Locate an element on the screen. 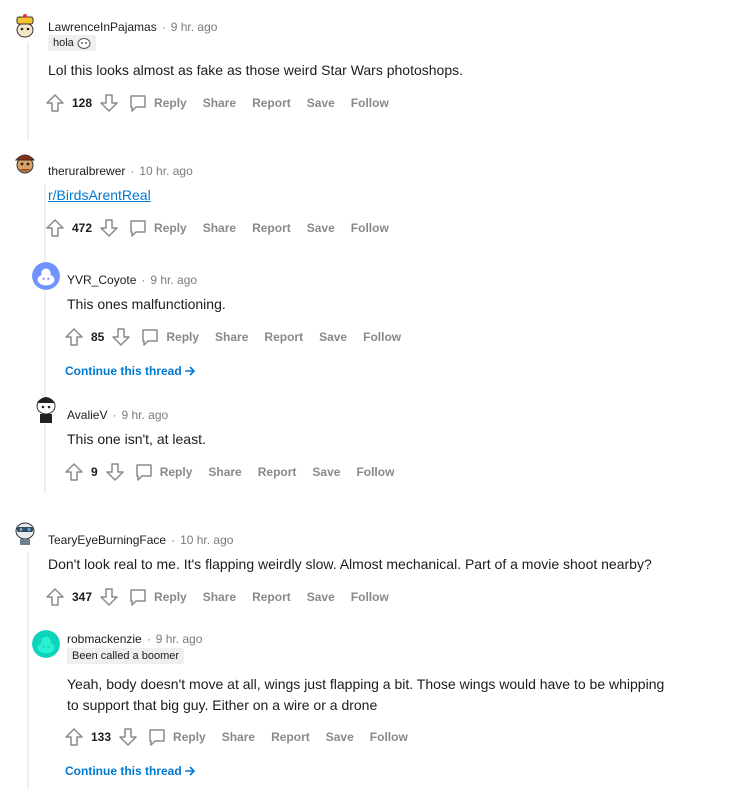  username: robmackenzie is located at coordinates (104, 639).